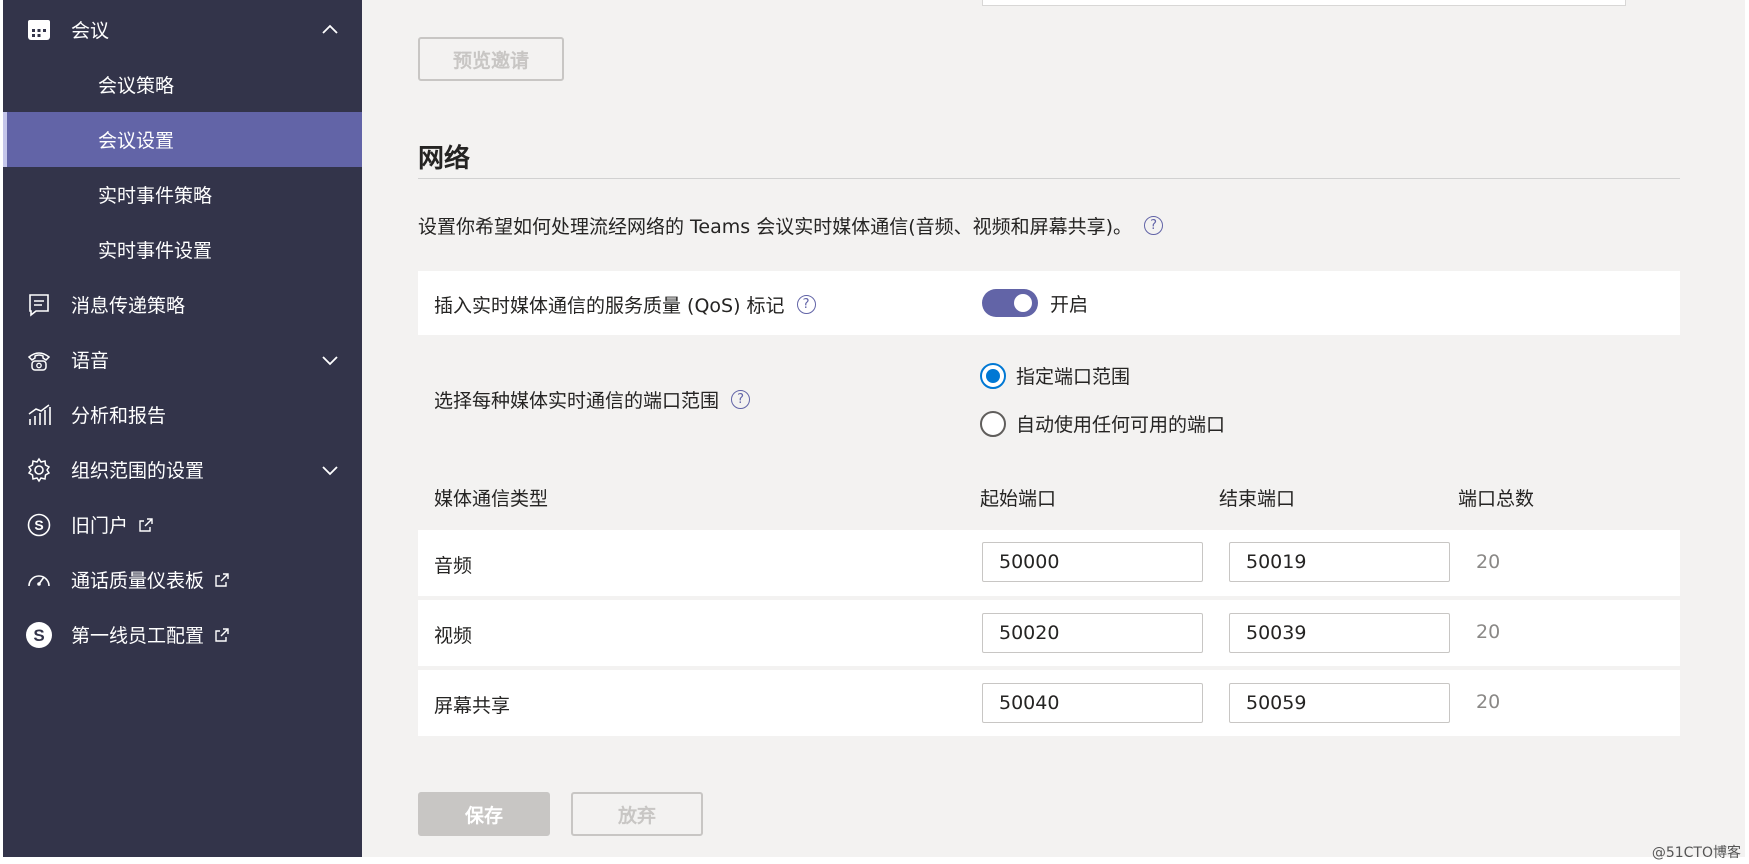 This screenshot has width=1749, height=864. I want to click on sidebar-item-label: 实时事件策略, so click(155, 196).